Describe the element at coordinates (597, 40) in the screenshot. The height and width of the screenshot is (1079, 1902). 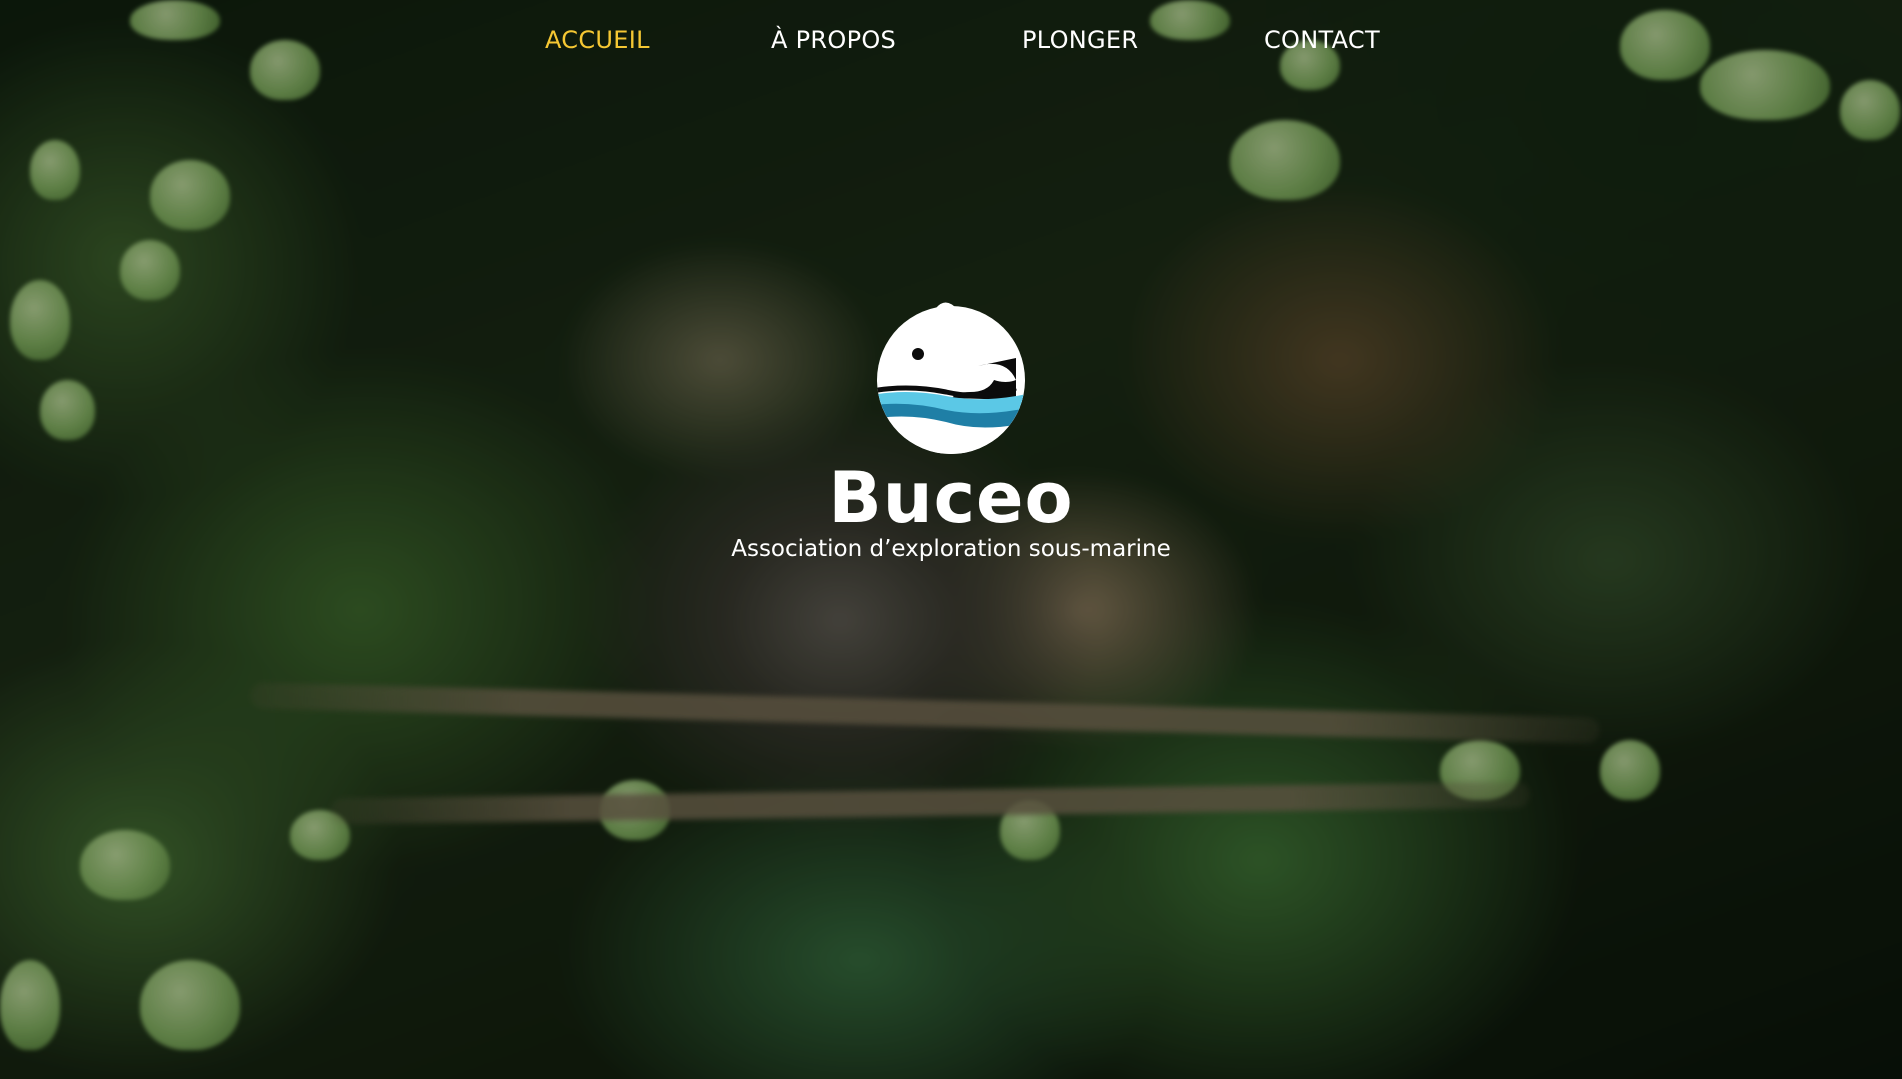
I see `nav-item-accueil: ACCUEIL` at that location.